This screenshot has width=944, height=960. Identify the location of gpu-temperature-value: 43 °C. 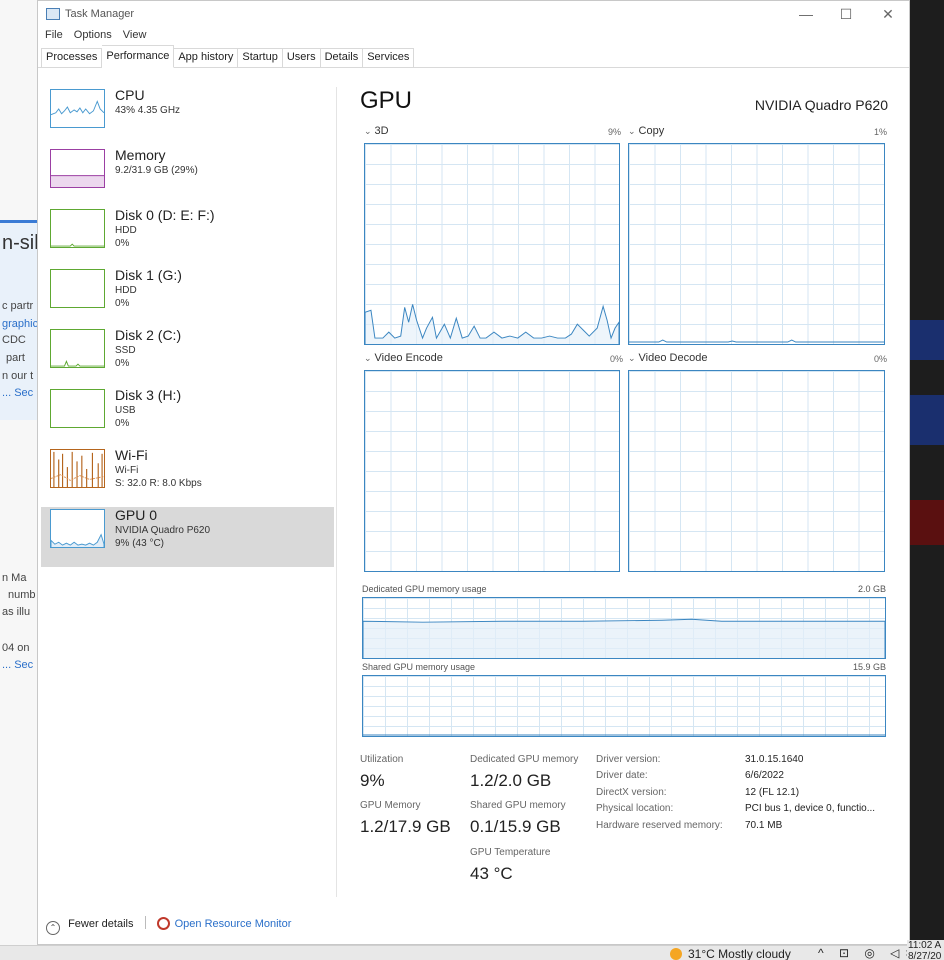
(491, 873).